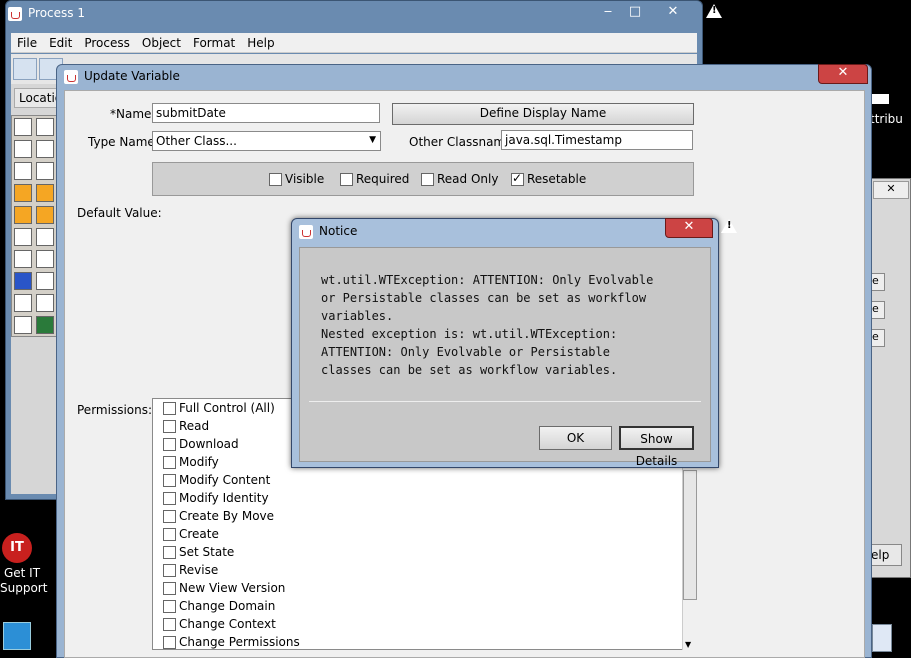  What do you see at coordinates (132, 76) in the screenshot?
I see `update-variable-title: Update Variable` at bounding box center [132, 76].